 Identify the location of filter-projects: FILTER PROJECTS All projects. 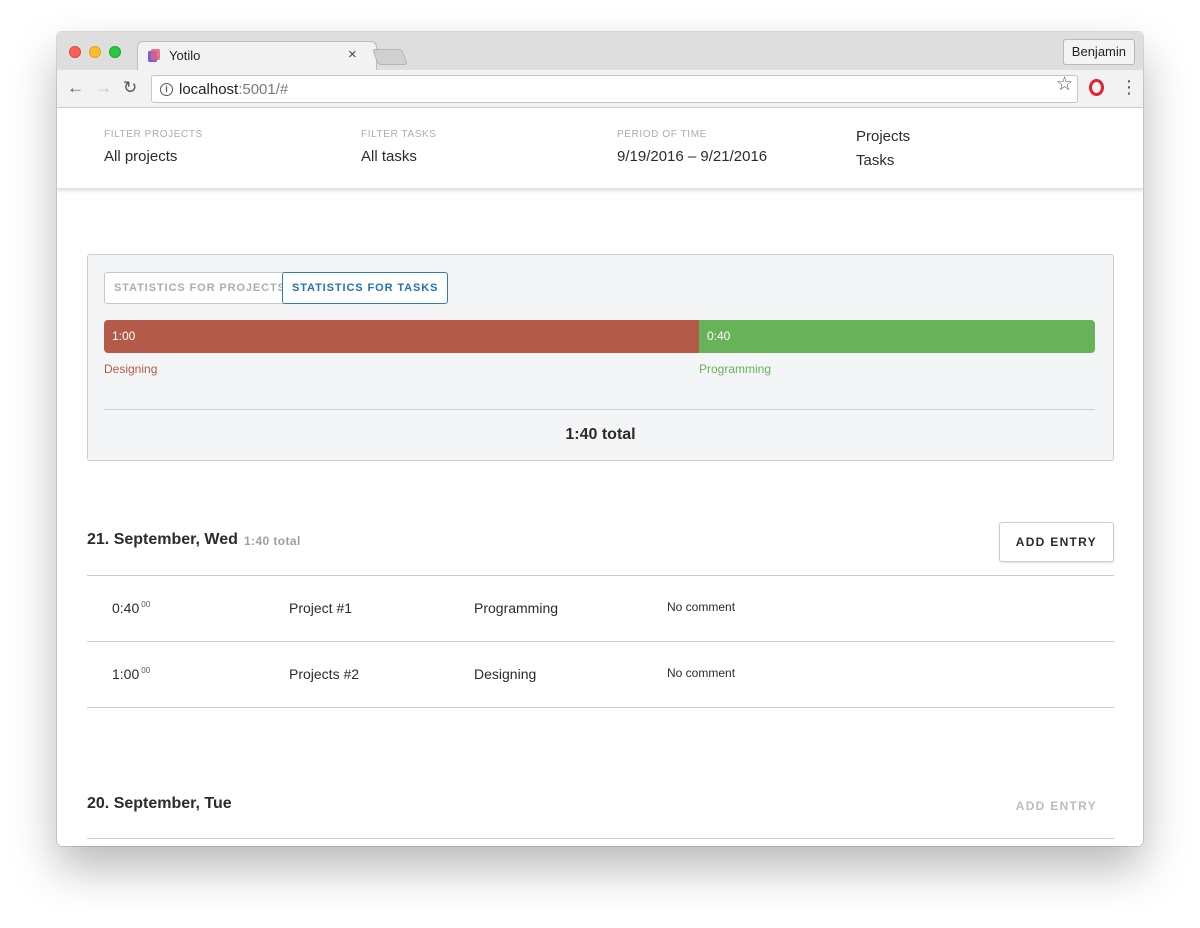
(153, 147).